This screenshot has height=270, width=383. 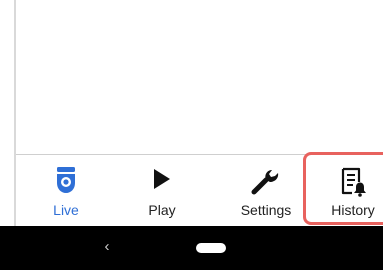 What do you see at coordinates (266, 183) in the screenshot?
I see `wrench-icon` at bounding box center [266, 183].